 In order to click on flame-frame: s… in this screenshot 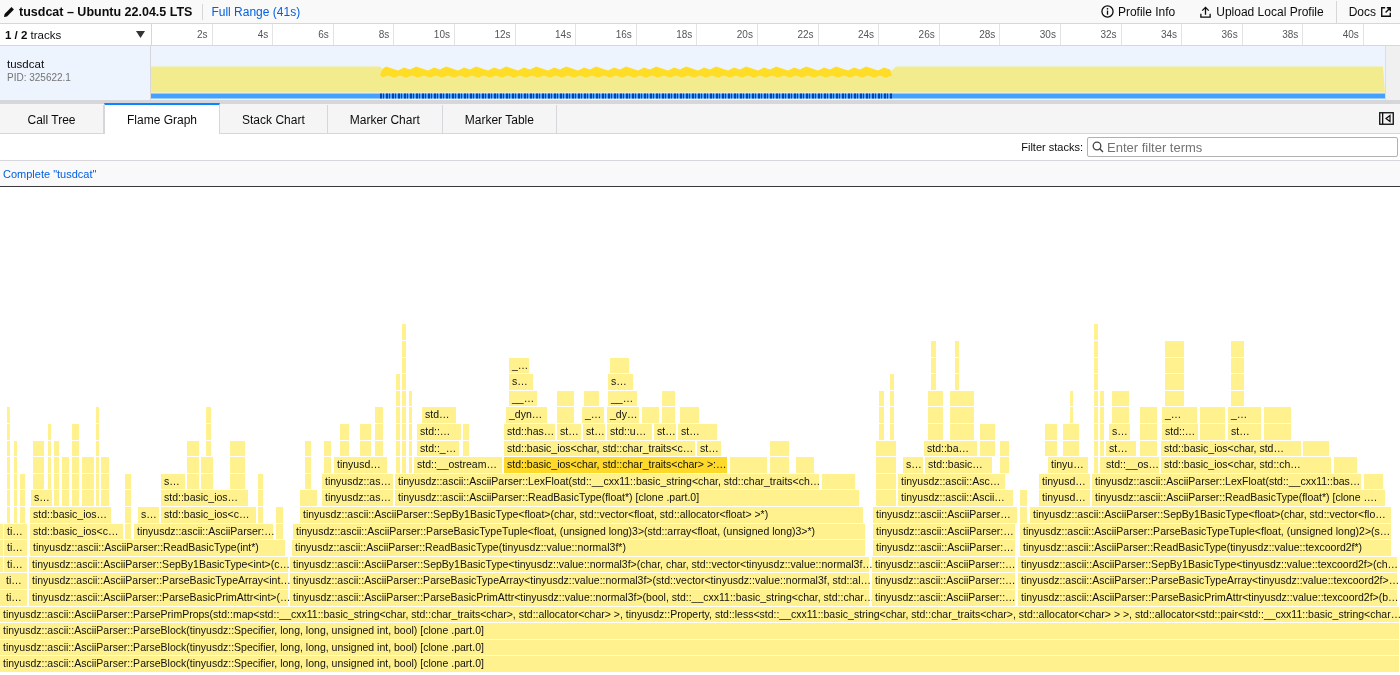, I will do `click(621, 381)`.